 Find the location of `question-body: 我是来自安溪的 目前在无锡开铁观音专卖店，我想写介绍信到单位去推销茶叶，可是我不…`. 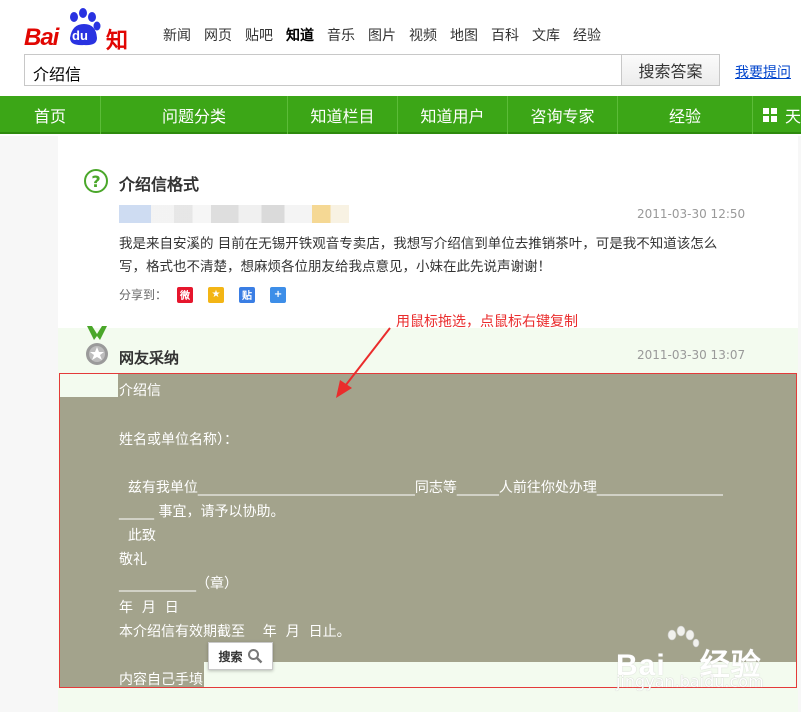

question-body: 我是来自安溪的 目前在无锡开铁观音专卖店，我想写介绍信到单位去推销茶叶，可是我不… is located at coordinates (418, 255).